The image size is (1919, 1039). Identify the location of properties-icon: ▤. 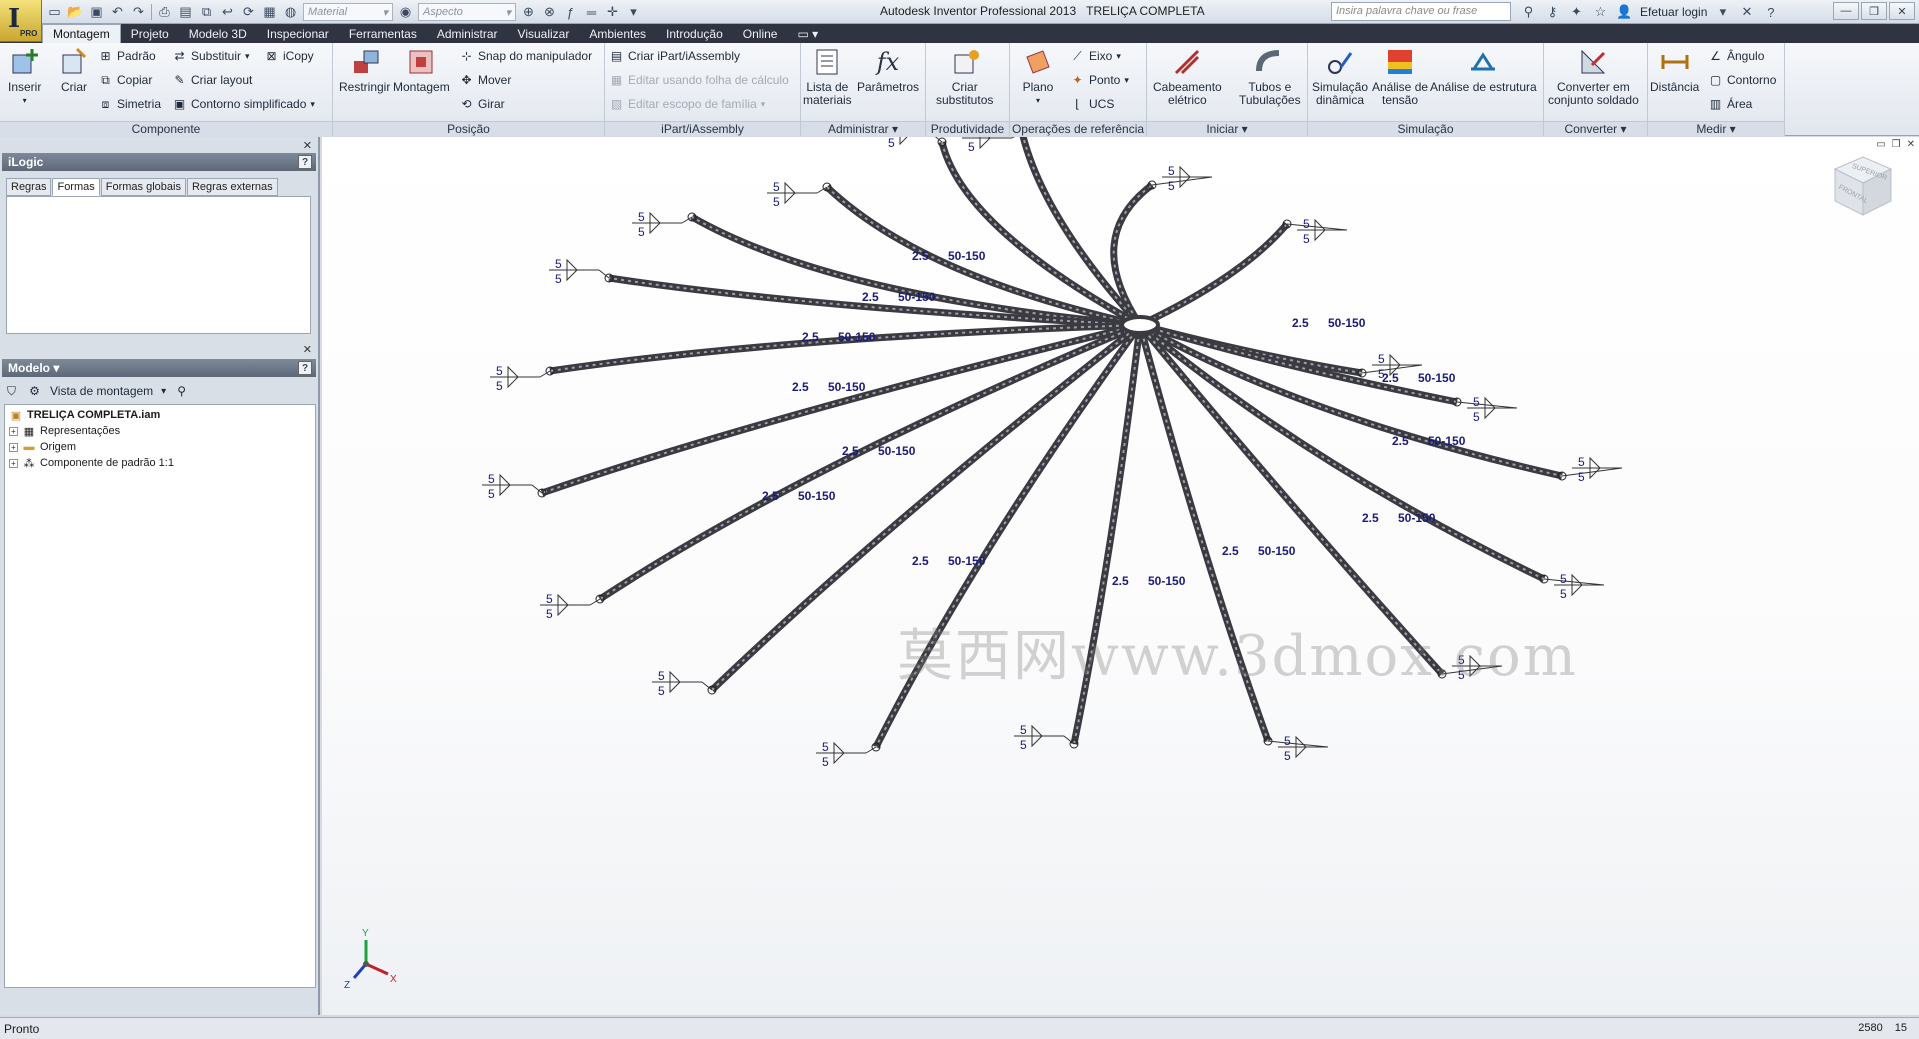
(185, 12).